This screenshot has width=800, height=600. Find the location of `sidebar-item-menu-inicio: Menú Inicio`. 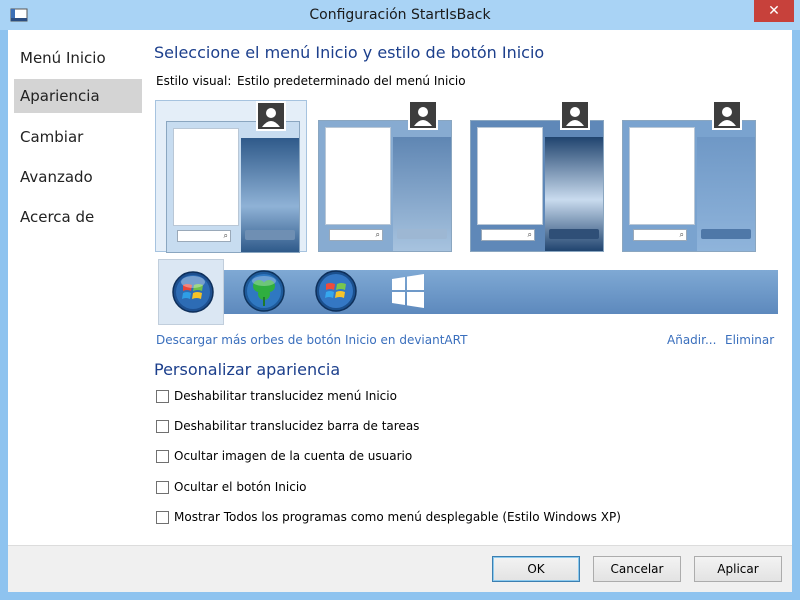

sidebar-item-menu-inicio: Menú Inicio is located at coordinates (78, 58).